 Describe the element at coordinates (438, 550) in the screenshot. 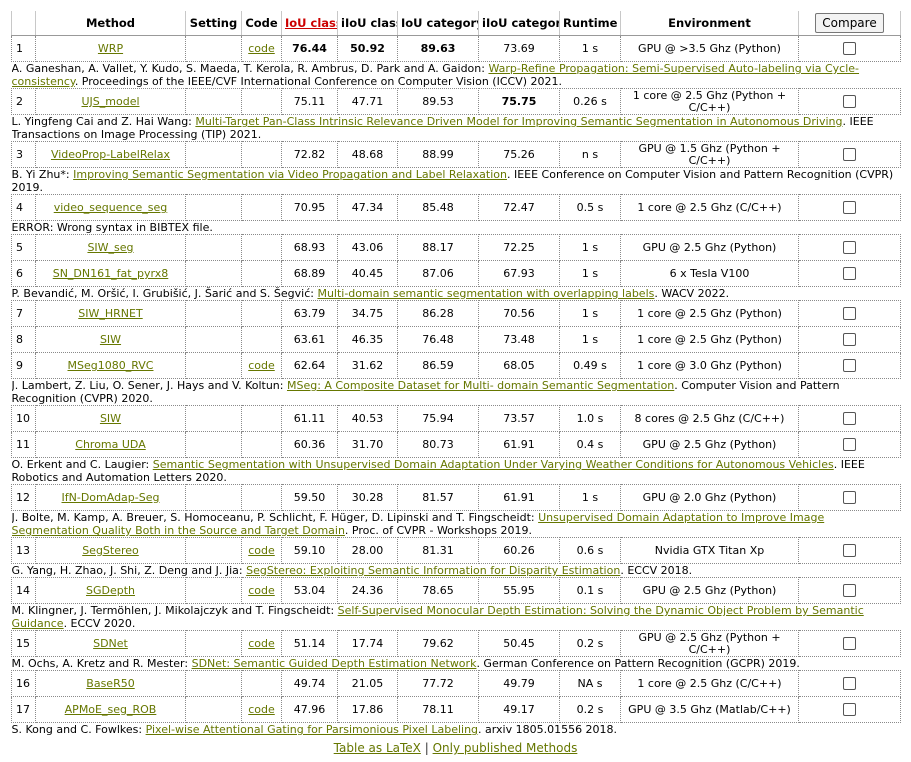

I see `iou-category-value: 81.31` at that location.